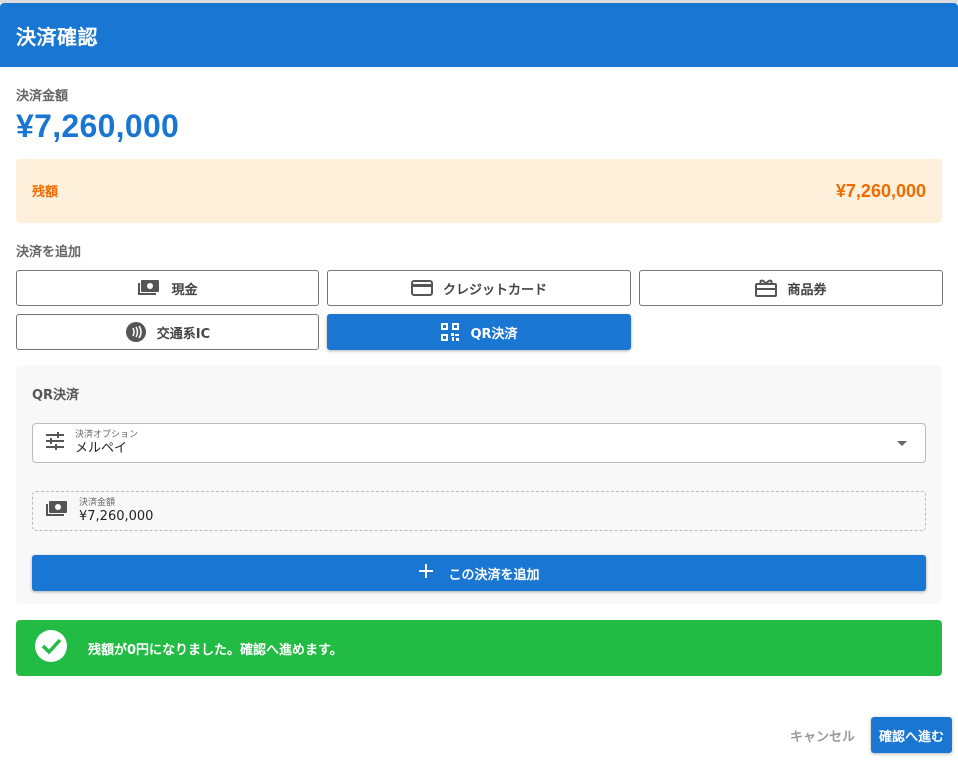 The image size is (958, 761). What do you see at coordinates (101, 448) in the screenshot?
I see `field-value: メルペイ` at bounding box center [101, 448].